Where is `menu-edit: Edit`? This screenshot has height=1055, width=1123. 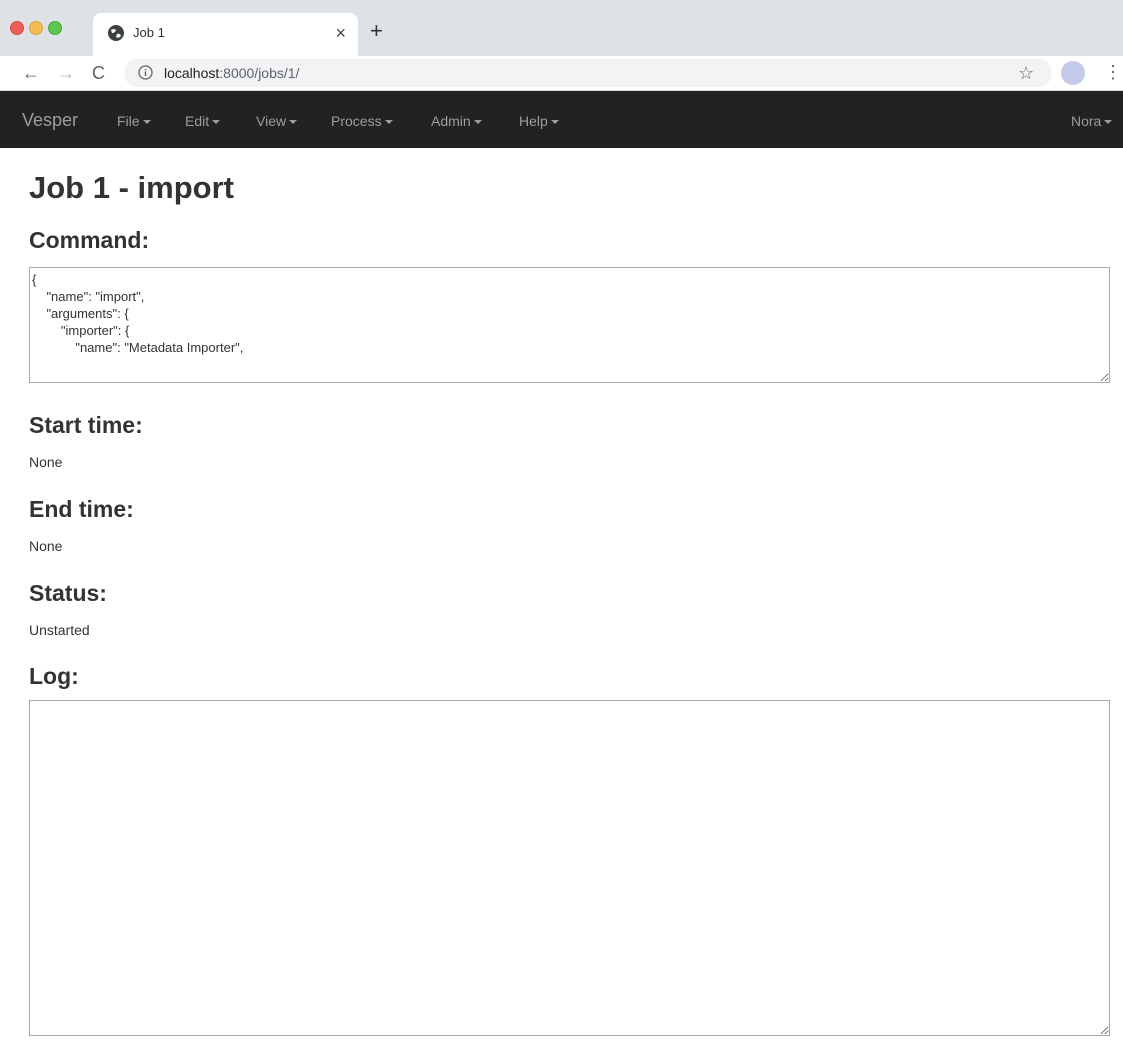 menu-edit: Edit is located at coordinates (203, 121).